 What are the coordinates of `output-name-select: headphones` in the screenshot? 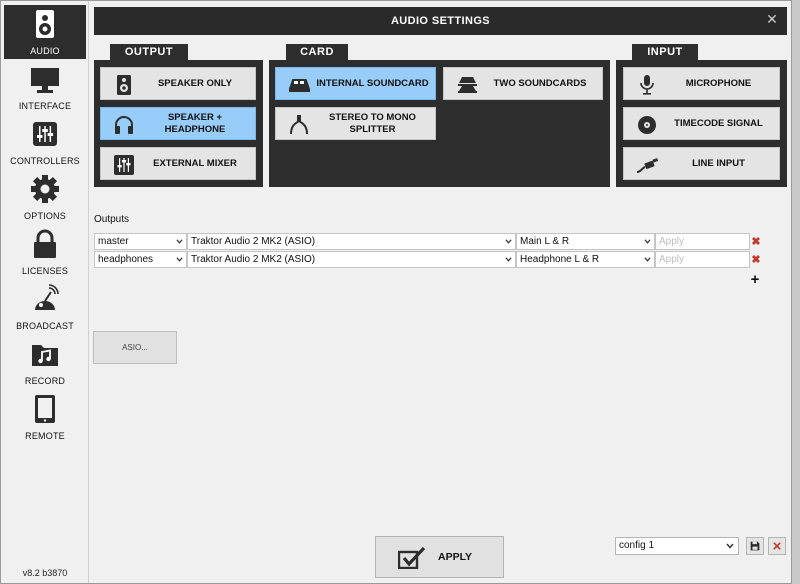 It's located at (140, 259).